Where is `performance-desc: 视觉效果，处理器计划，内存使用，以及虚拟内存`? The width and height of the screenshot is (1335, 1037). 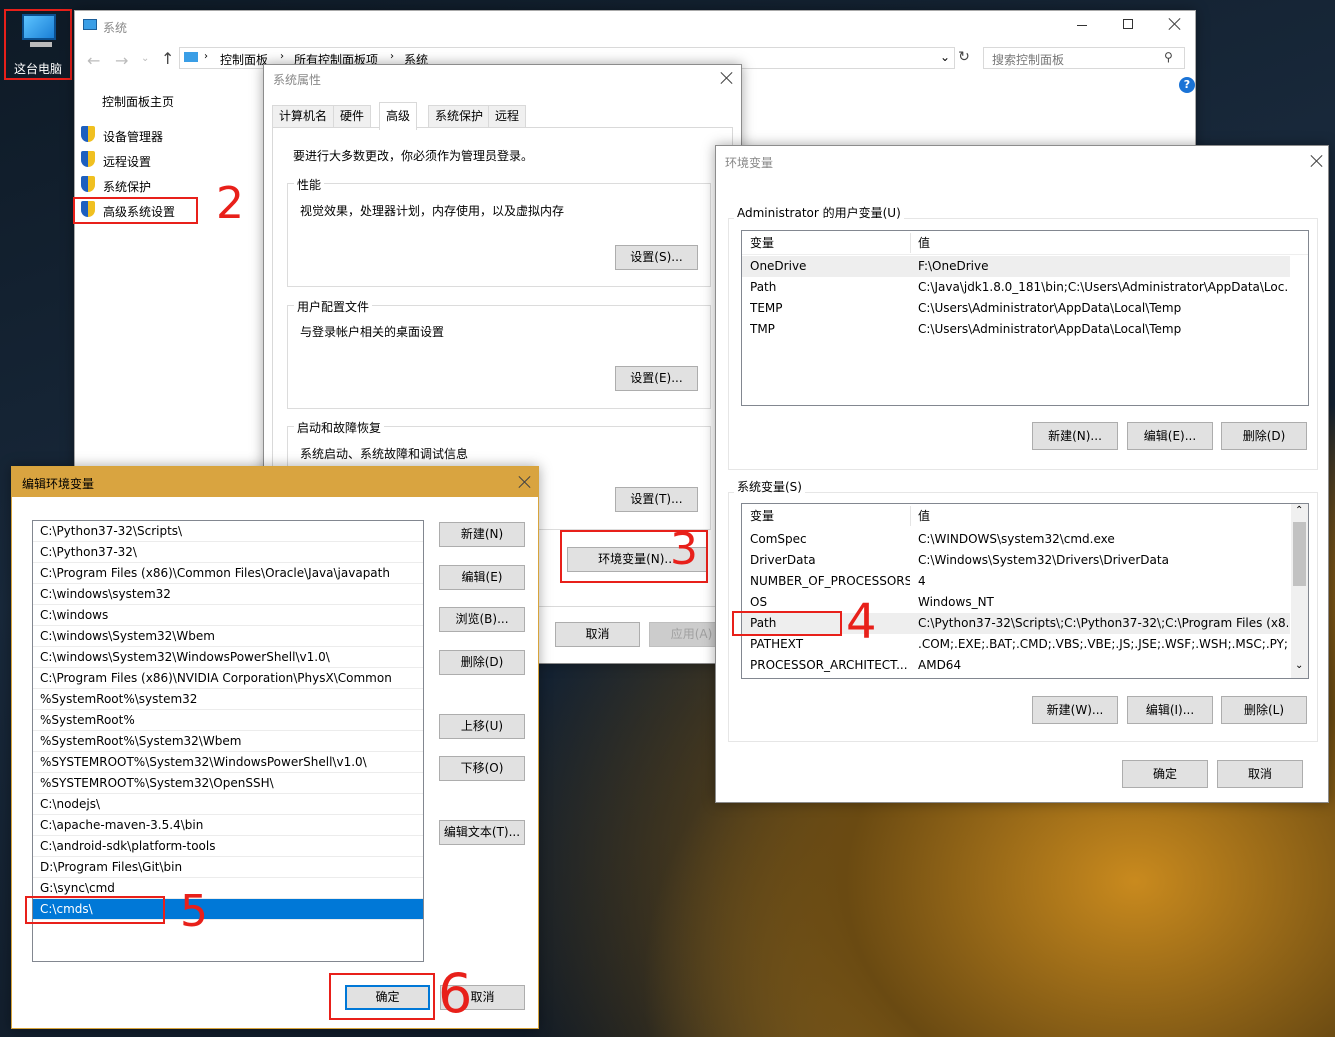
performance-desc: 视觉效果，处理器计划，内存使用，以及虚拟内存 is located at coordinates (432, 211).